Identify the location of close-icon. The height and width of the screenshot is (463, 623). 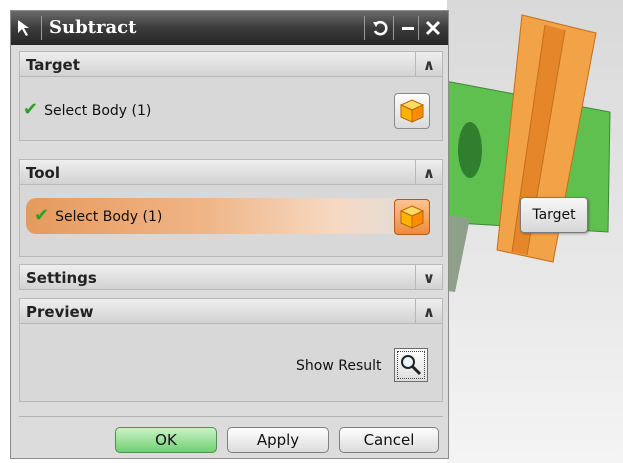
(433, 28).